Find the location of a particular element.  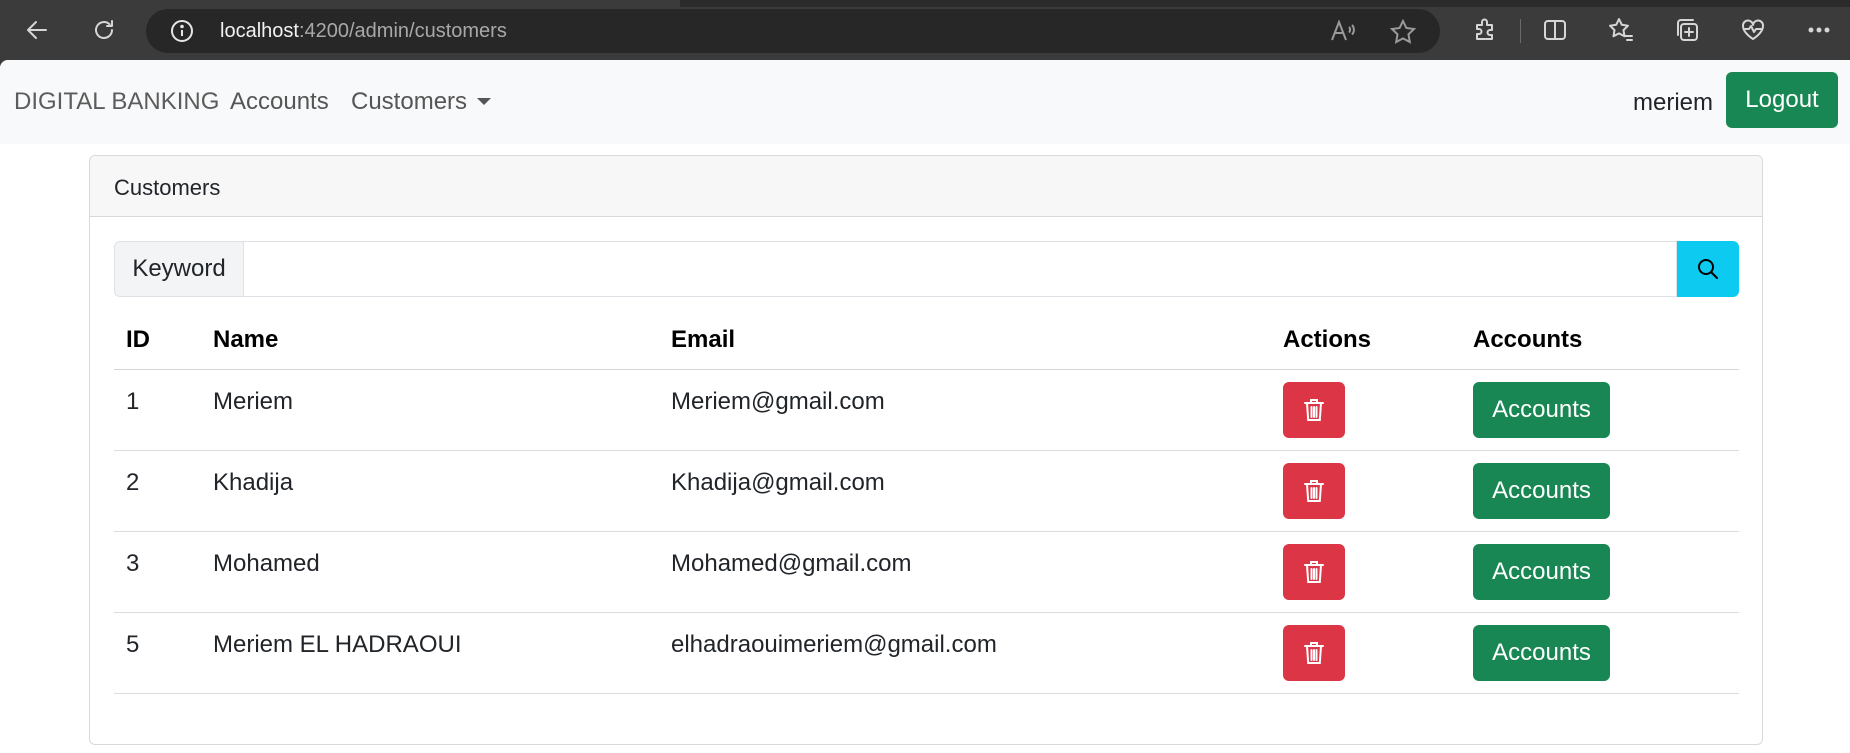

url-host: localhost is located at coordinates (259, 31).